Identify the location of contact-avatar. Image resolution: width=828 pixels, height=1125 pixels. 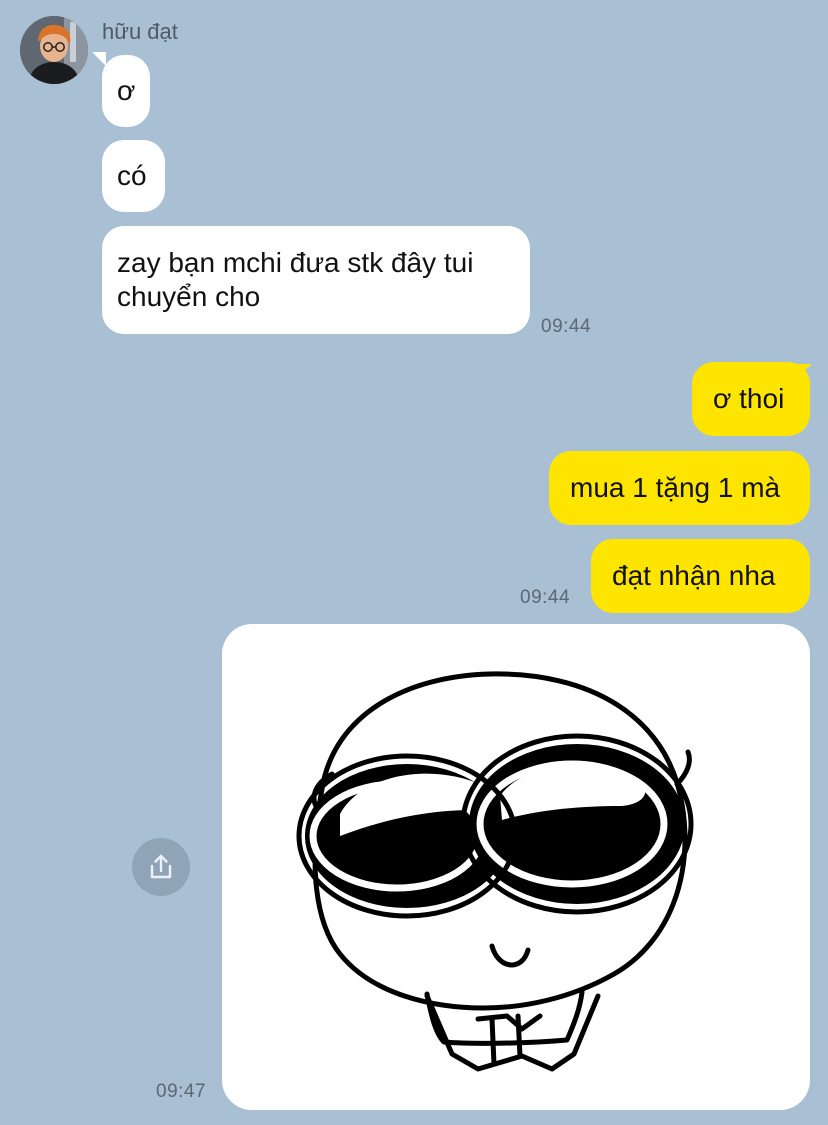
(54, 50).